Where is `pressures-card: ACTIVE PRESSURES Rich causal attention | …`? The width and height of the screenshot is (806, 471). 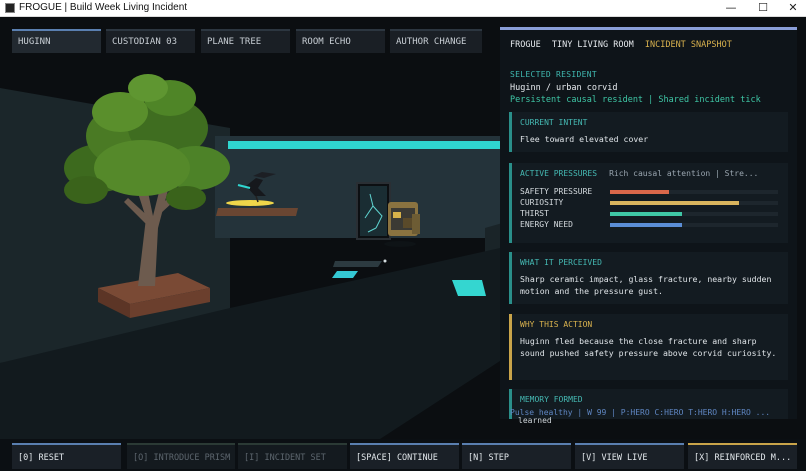
pressures-card: ACTIVE PRESSURES Rich causal attention | … is located at coordinates (648, 203).